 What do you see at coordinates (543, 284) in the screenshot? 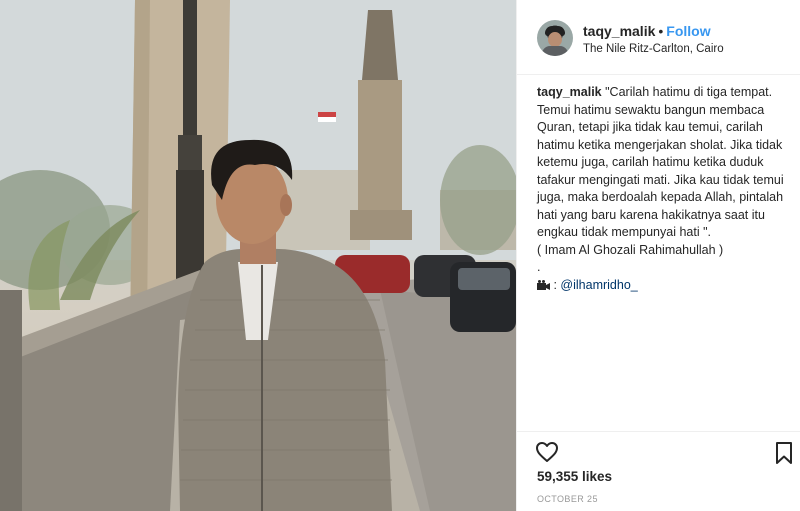
I see `movie-camera-icon` at bounding box center [543, 284].